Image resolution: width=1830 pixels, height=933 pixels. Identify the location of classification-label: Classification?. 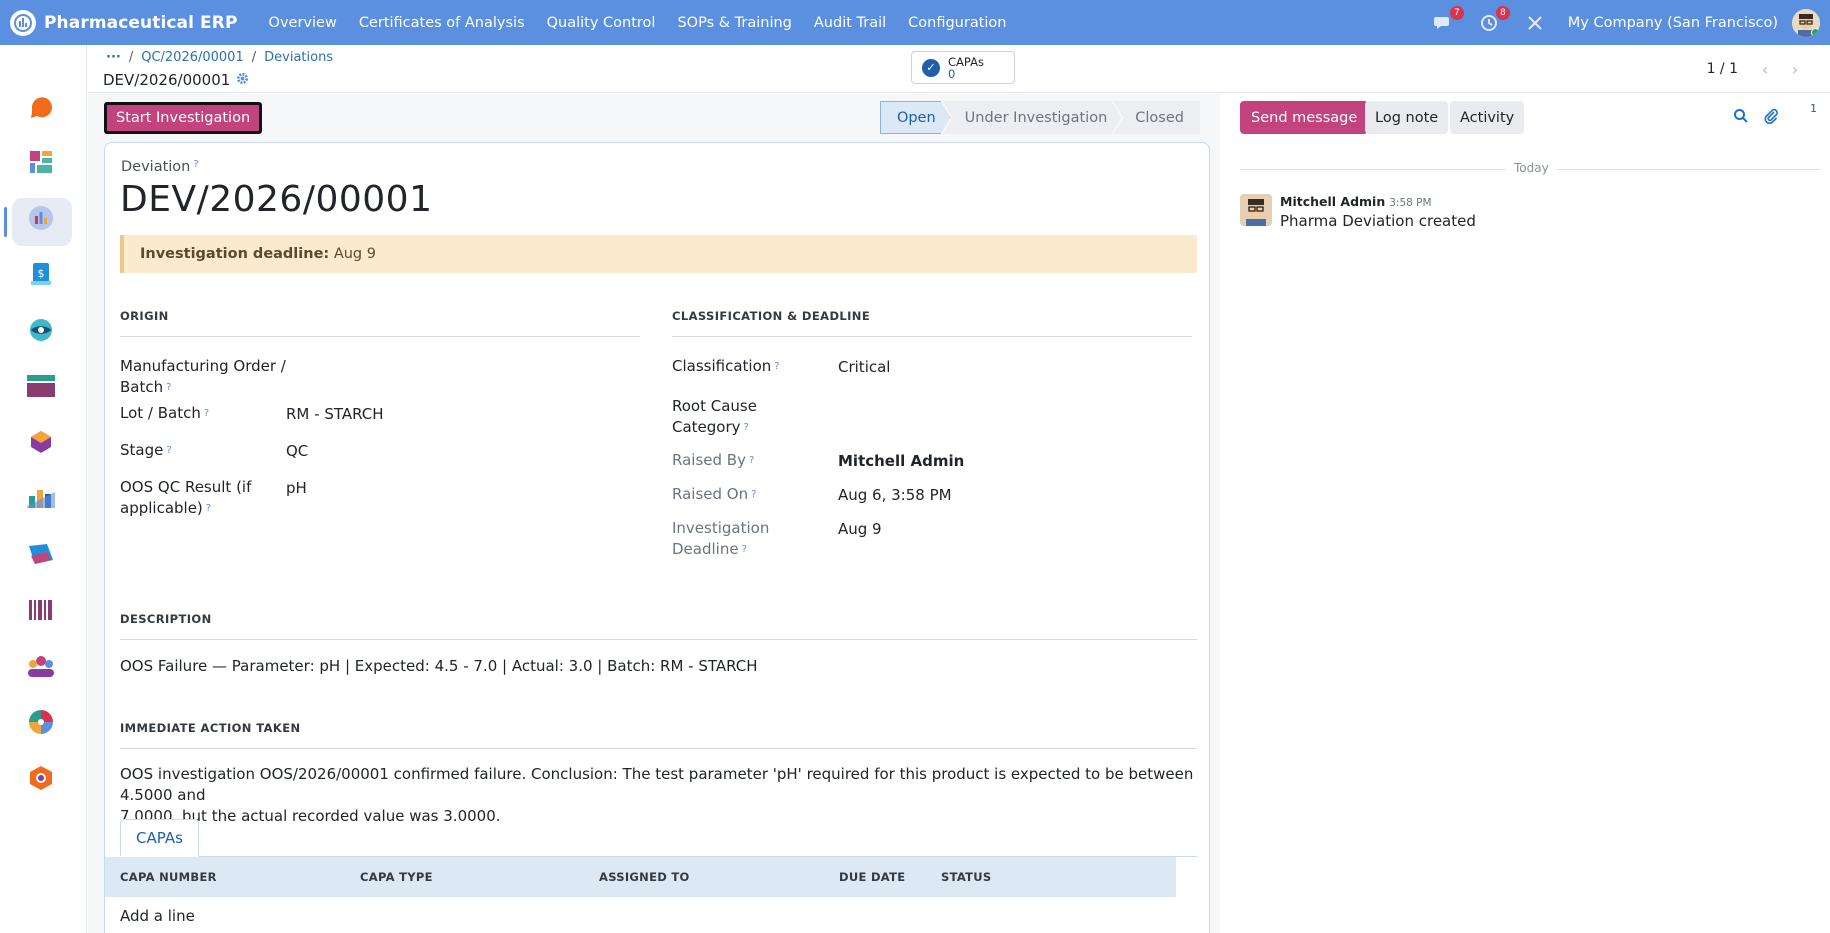
(726, 366).